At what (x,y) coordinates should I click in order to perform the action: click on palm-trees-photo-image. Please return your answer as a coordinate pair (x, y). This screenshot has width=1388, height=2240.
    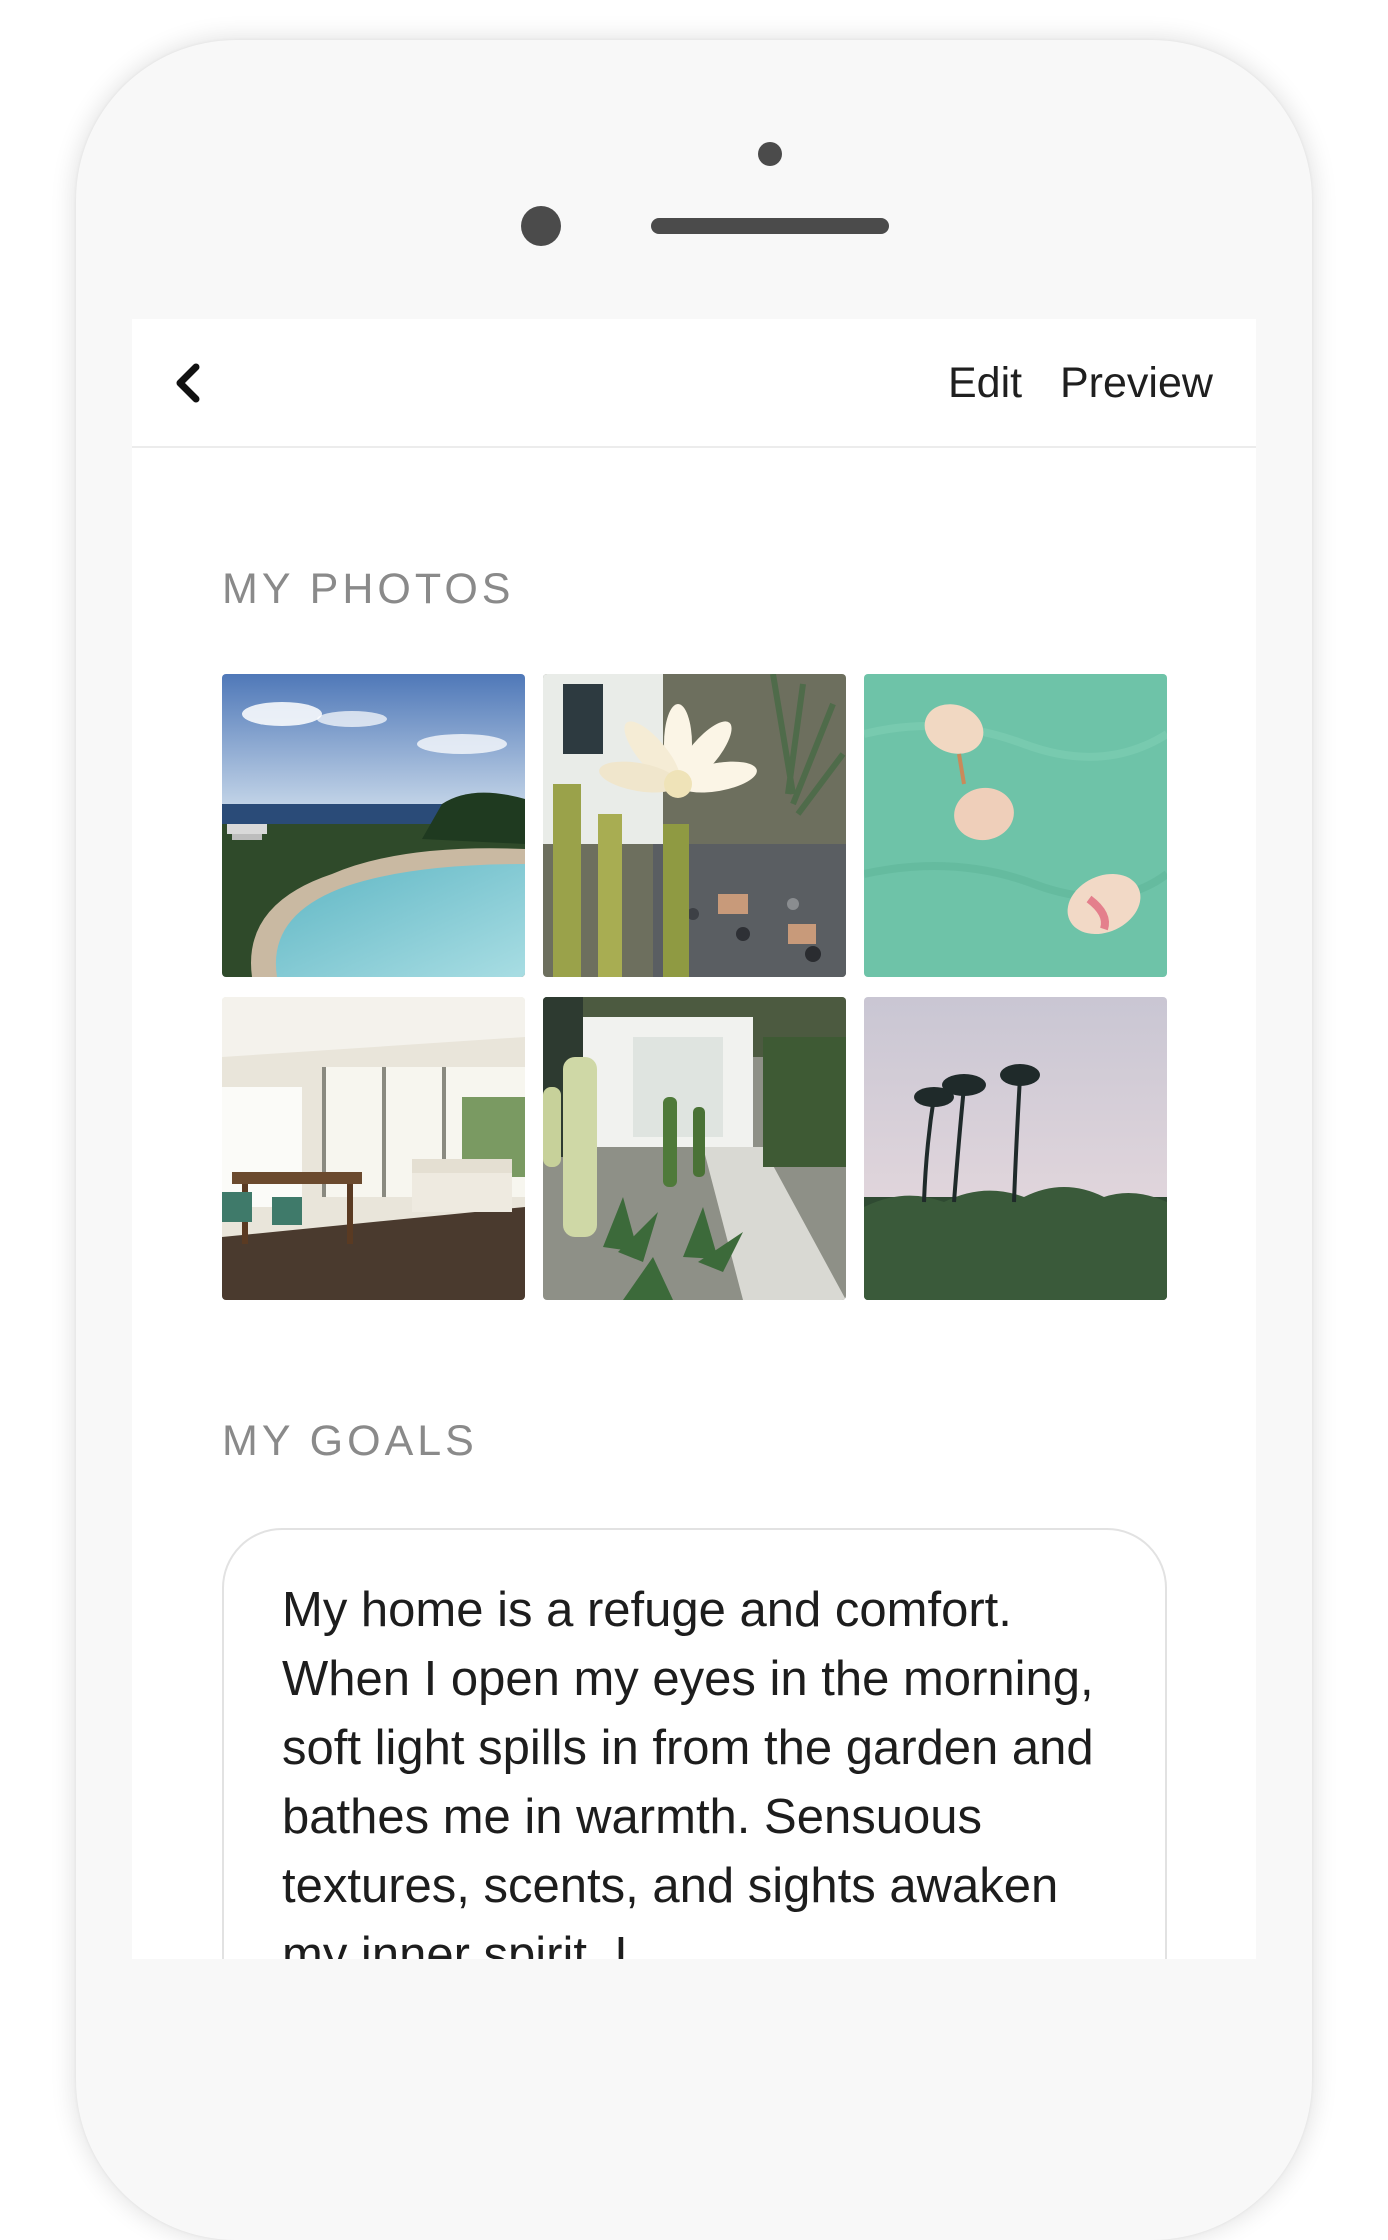
    Looking at the image, I should click on (1015, 1148).